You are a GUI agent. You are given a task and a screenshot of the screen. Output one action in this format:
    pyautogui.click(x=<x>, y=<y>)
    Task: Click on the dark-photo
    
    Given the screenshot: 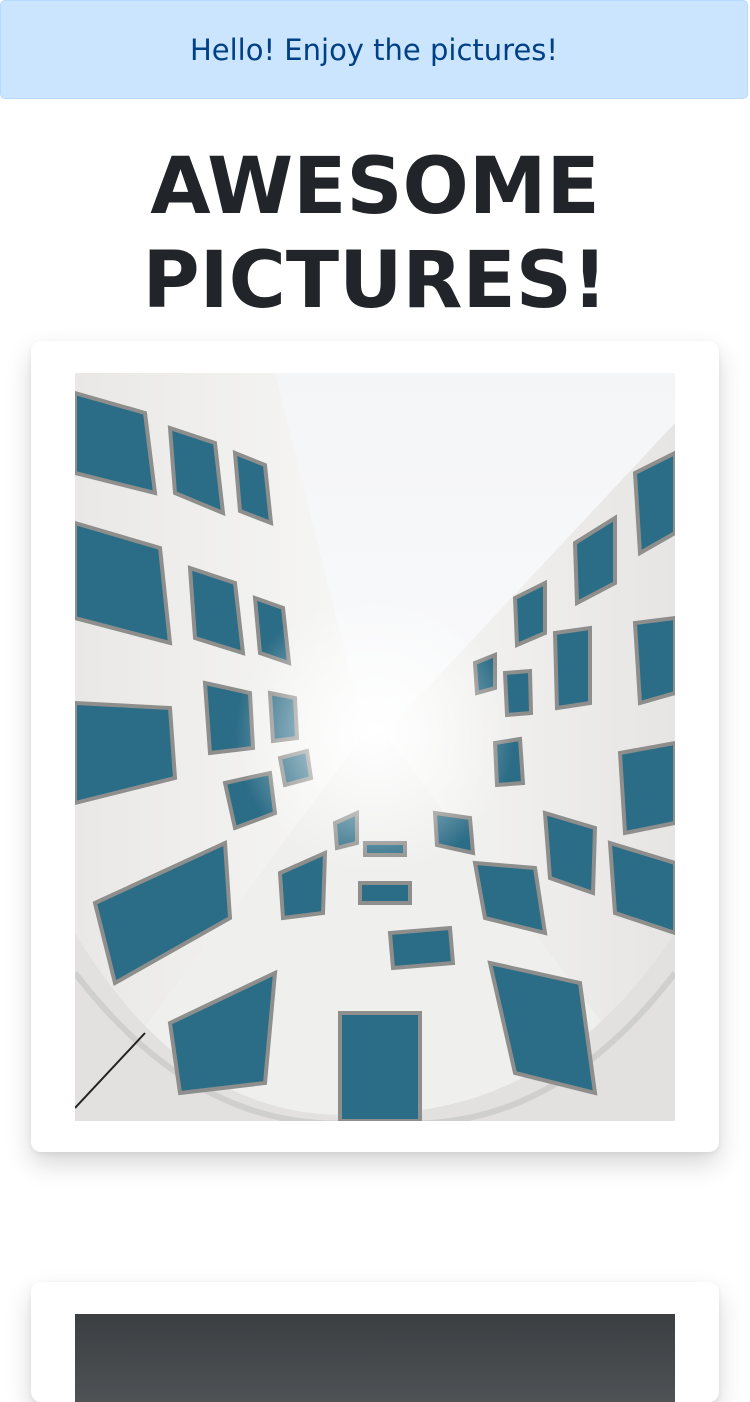 What is the action you would take?
    pyautogui.click(x=375, y=1358)
    